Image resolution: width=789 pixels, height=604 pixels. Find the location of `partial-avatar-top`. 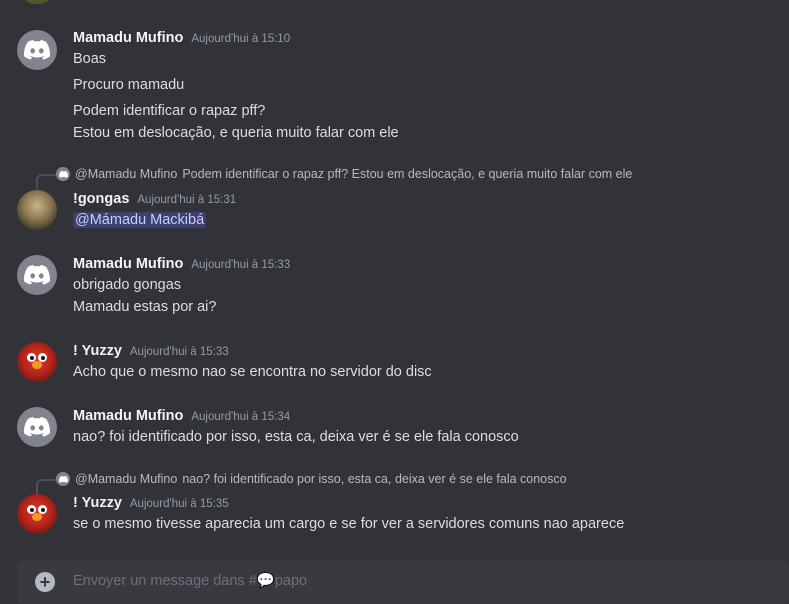

partial-avatar-top is located at coordinates (37, 2).